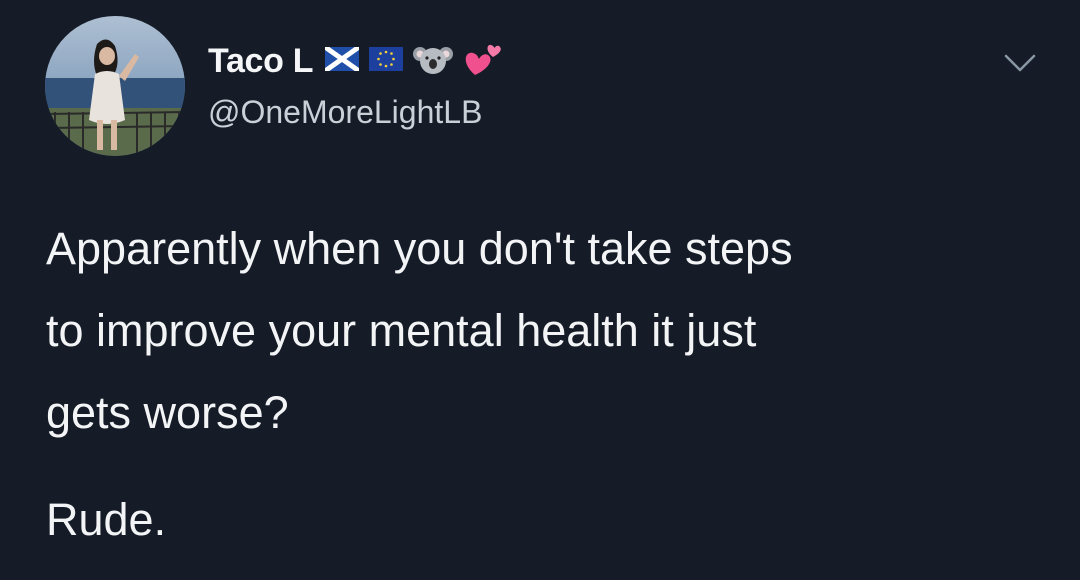  Describe the element at coordinates (483, 61) in the screenshot. I see `two-hearts-icon` at that location.